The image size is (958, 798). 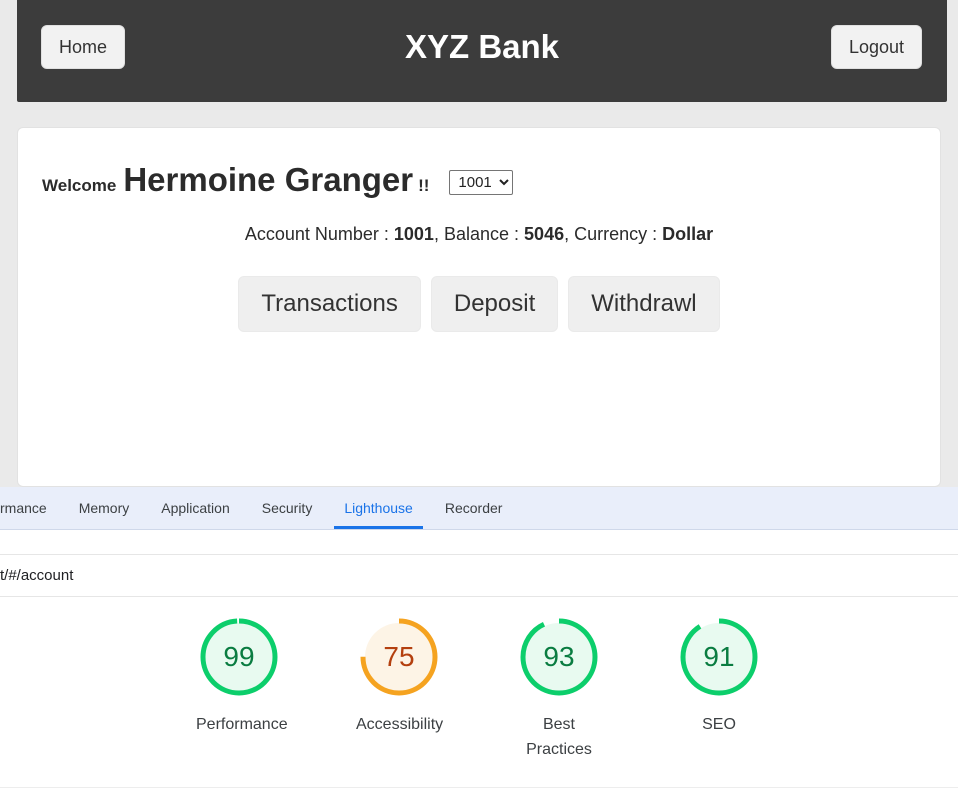 I want to click on gauge-score-value: 75, so click(x=399, y=656).